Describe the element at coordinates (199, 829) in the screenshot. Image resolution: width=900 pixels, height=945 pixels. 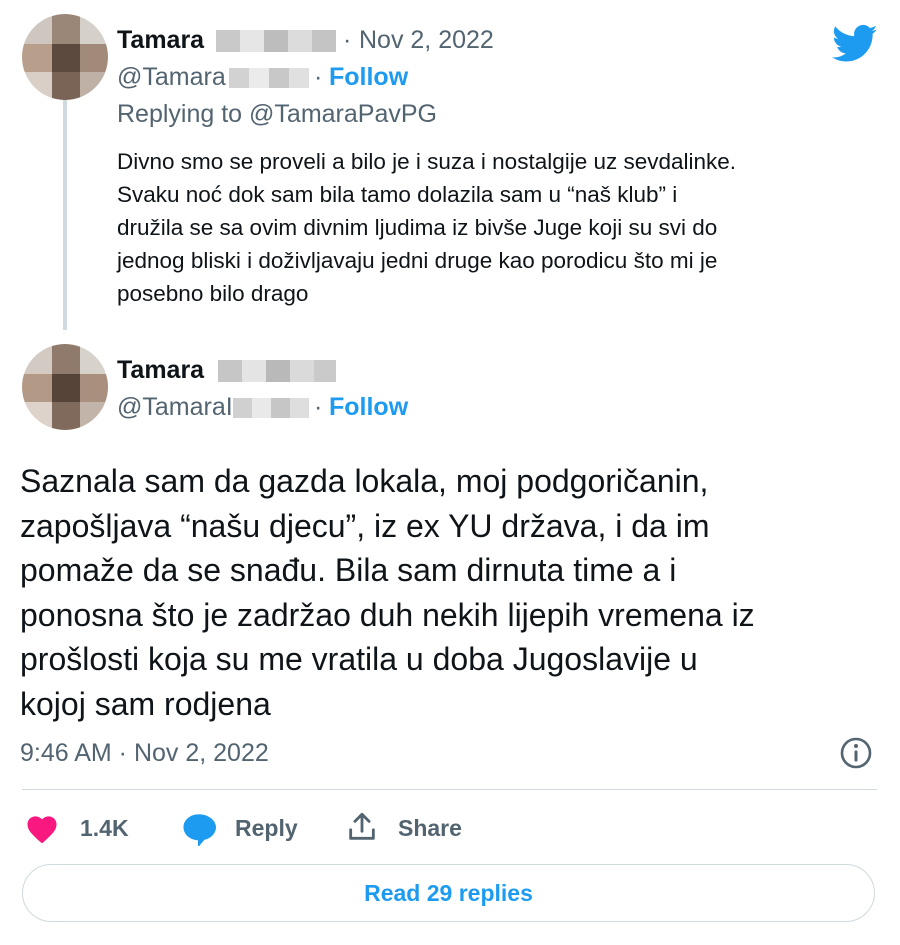
I see `speech-bubble-icon` at that location.